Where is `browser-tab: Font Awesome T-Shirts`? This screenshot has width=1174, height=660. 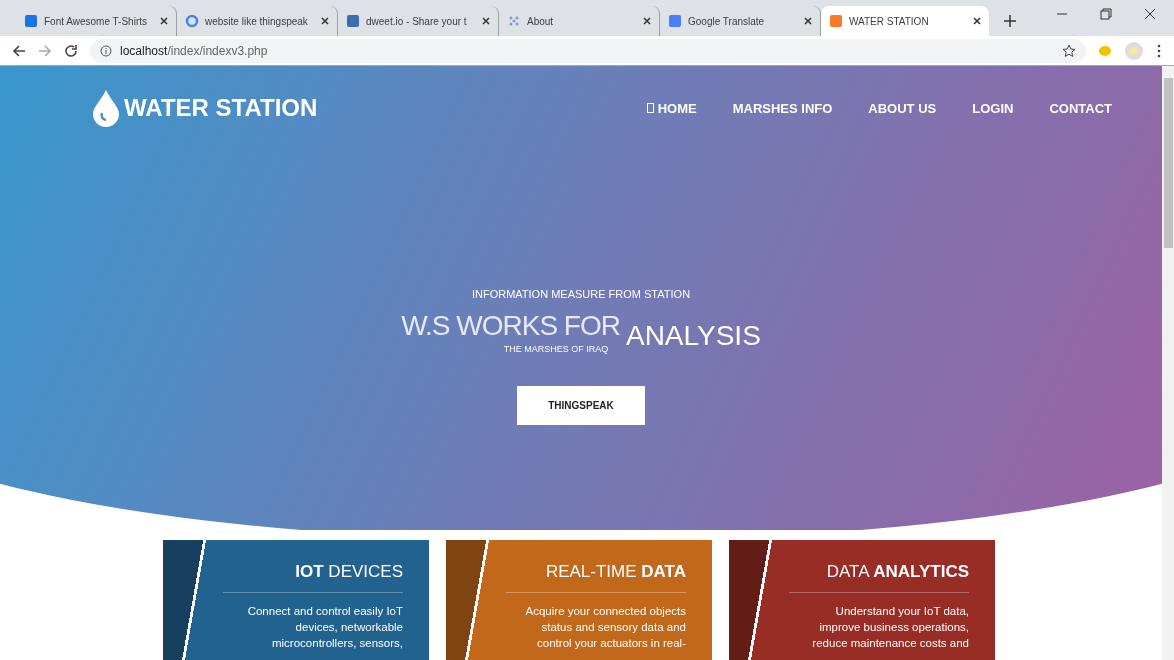
browser-tab: Font Awesome T-Shirts is located at coordinates (96, 21).